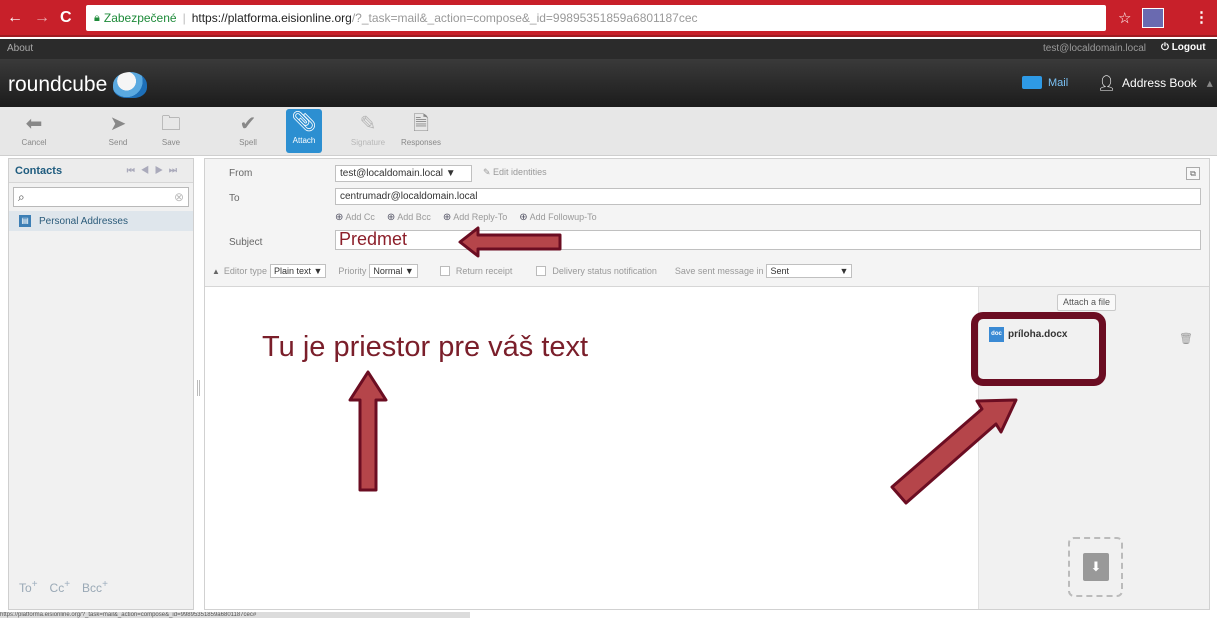 The image size is (1217, 618). I want to click on save-sent-value: Sent, so click(779, 271).